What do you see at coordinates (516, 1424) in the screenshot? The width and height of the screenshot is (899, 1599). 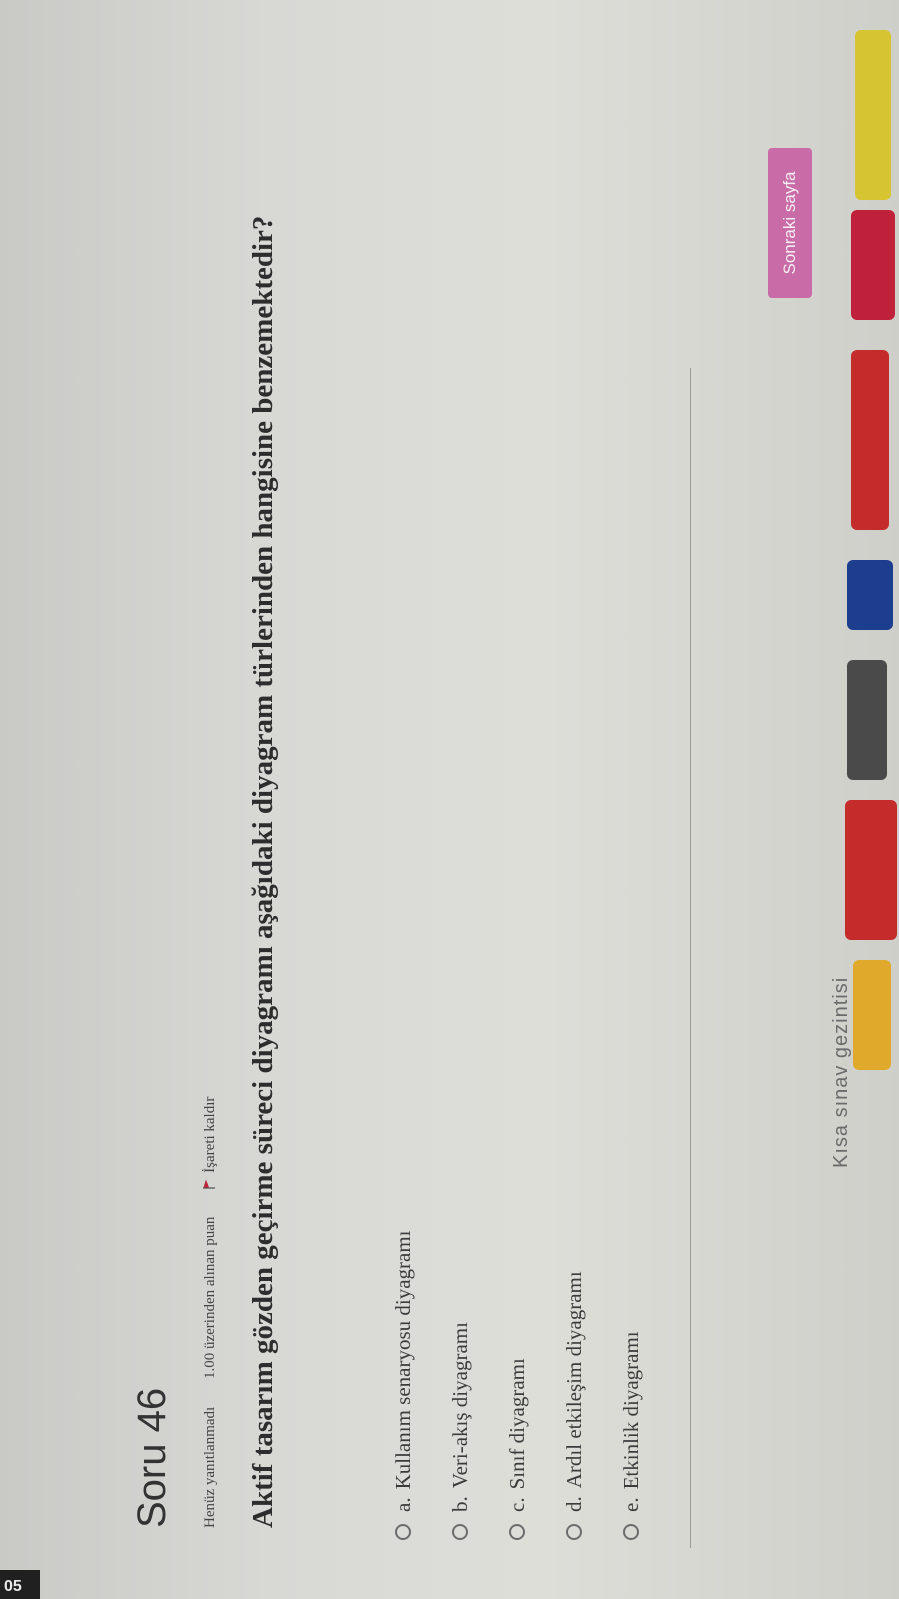 I see `answer-text: Sınıf diyagramı` at bounding box center [516, 1424].